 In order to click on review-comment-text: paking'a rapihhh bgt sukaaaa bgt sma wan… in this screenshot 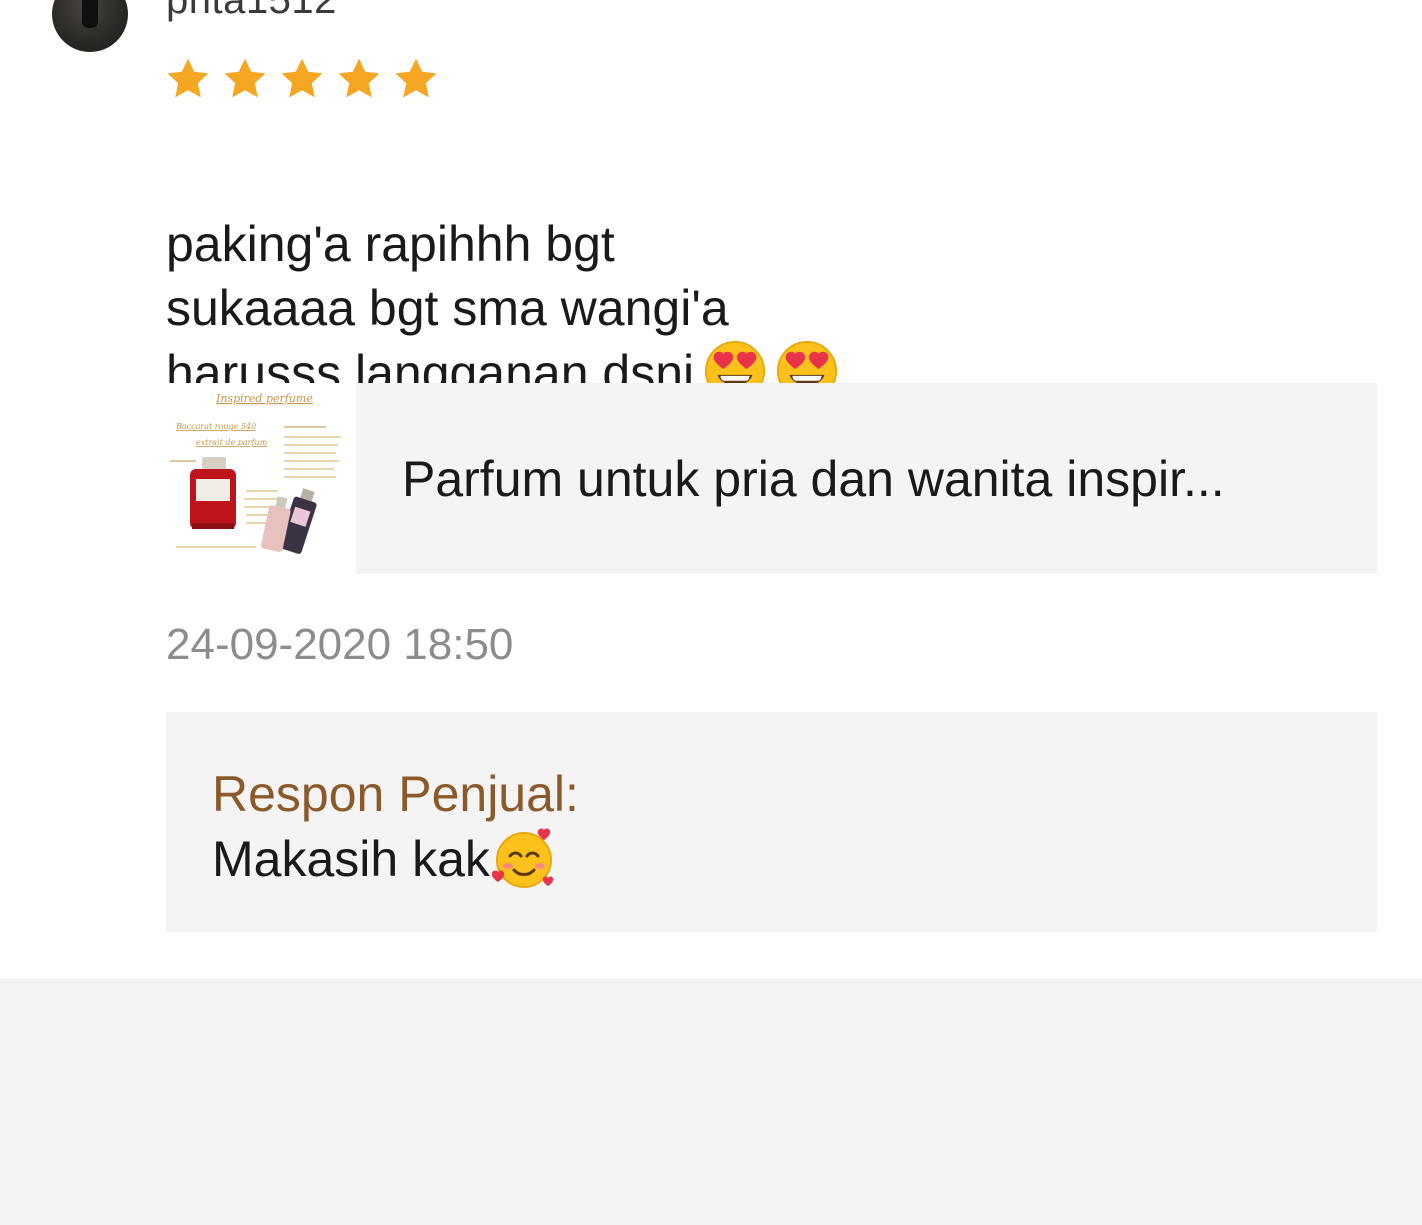, I will do `click(447, 308)`.